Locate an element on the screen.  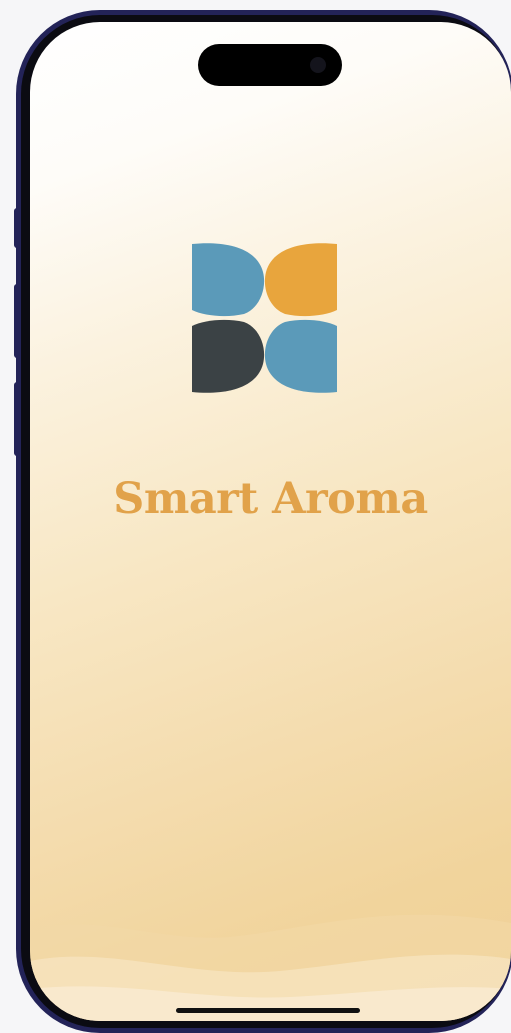
app-logo is located at coordinates (264, 318).